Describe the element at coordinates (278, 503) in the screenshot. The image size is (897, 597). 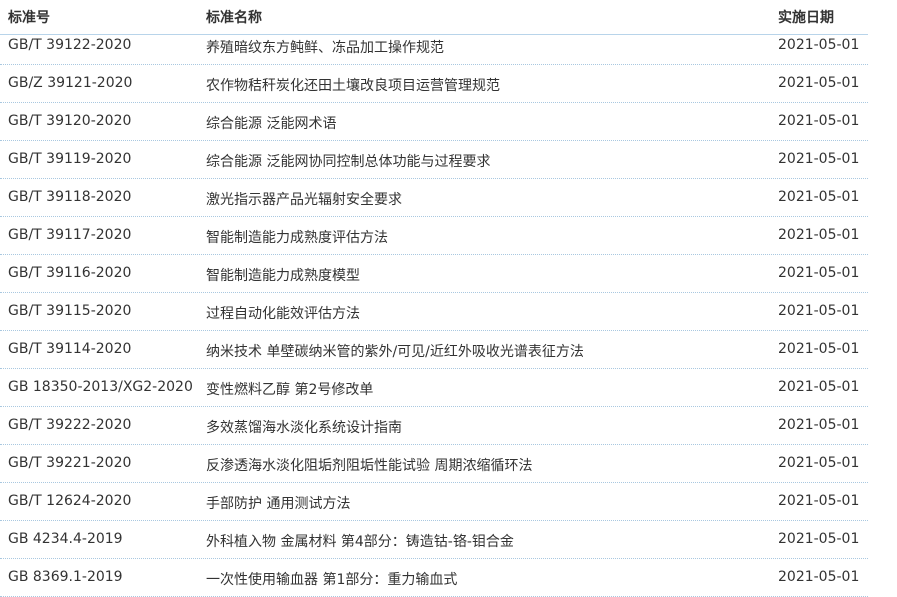
I see `standard-name: 手部防护 通用测试方法` at that location.